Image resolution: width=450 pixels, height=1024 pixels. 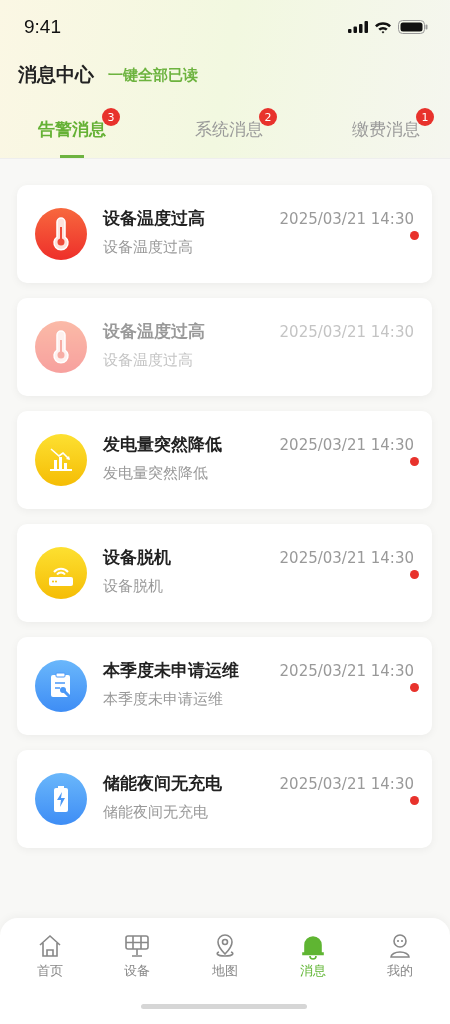 I want to click on page-title: 消息中心, so click(x=56, y=74).